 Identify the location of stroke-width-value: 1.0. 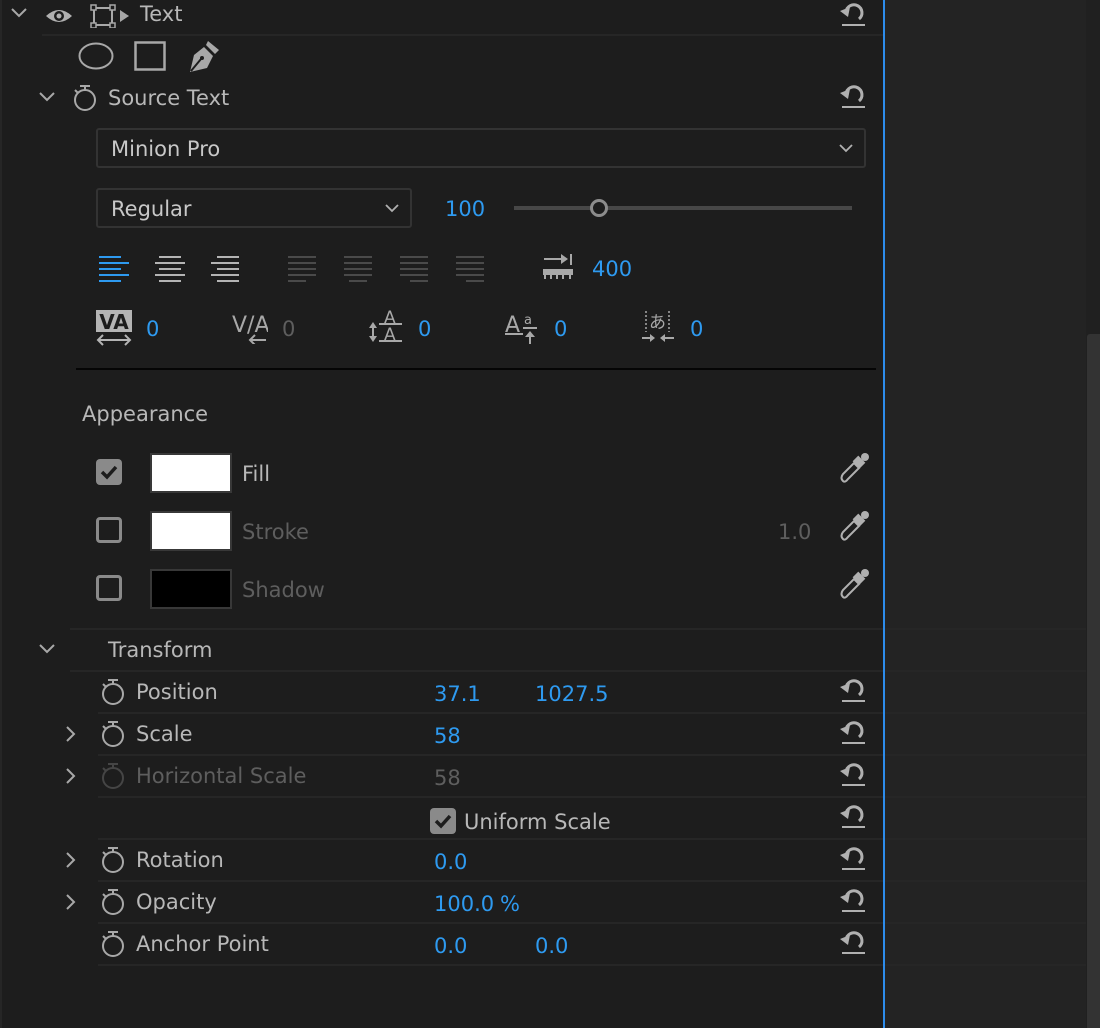
(794, 532).